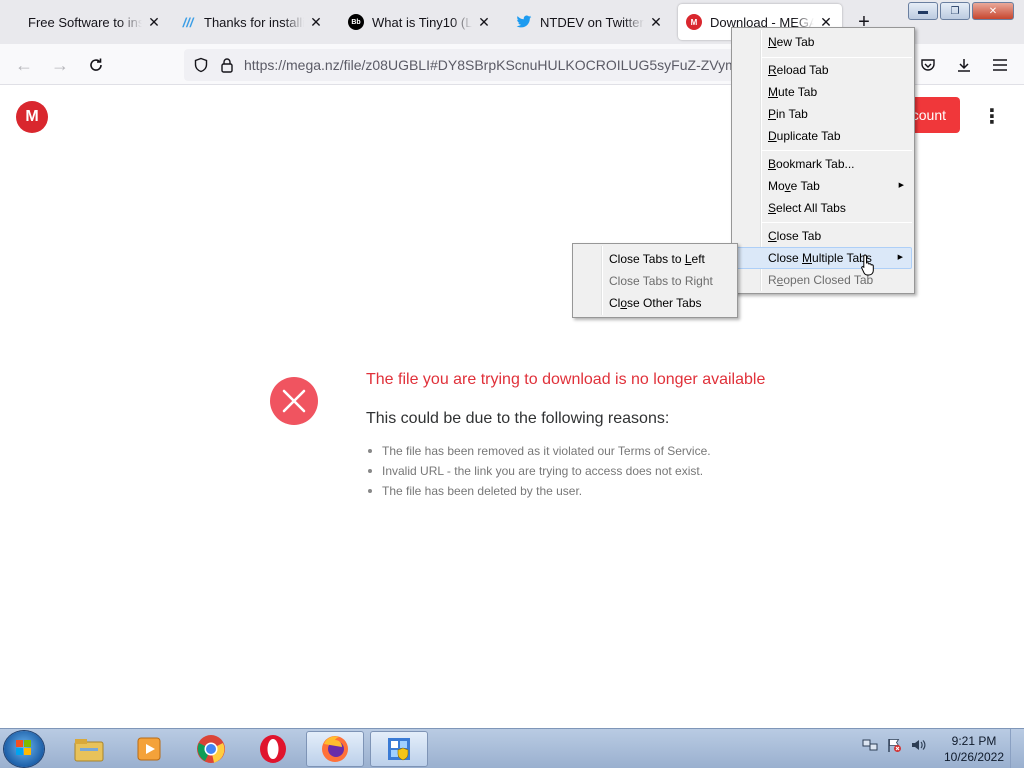  Describe the element at coordinates (923, 11) in the screenshot. I see `minimize-button: ▬` at that location.